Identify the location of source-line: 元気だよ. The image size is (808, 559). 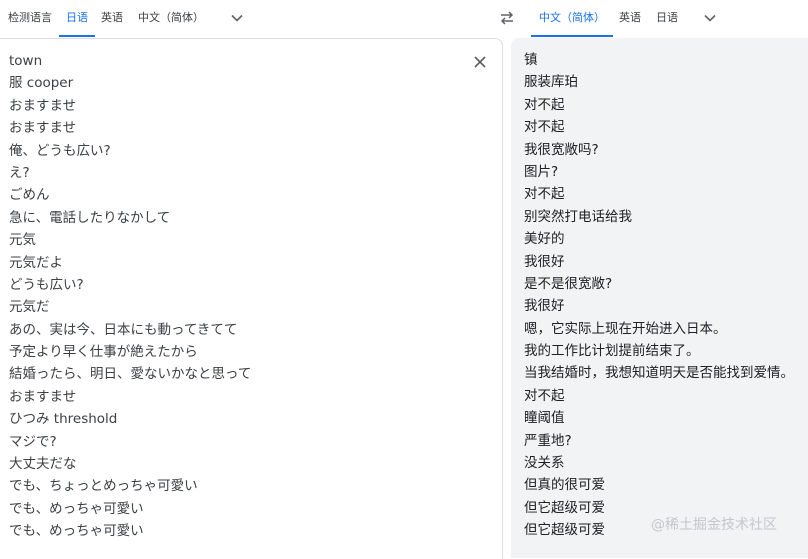
(36, 262).